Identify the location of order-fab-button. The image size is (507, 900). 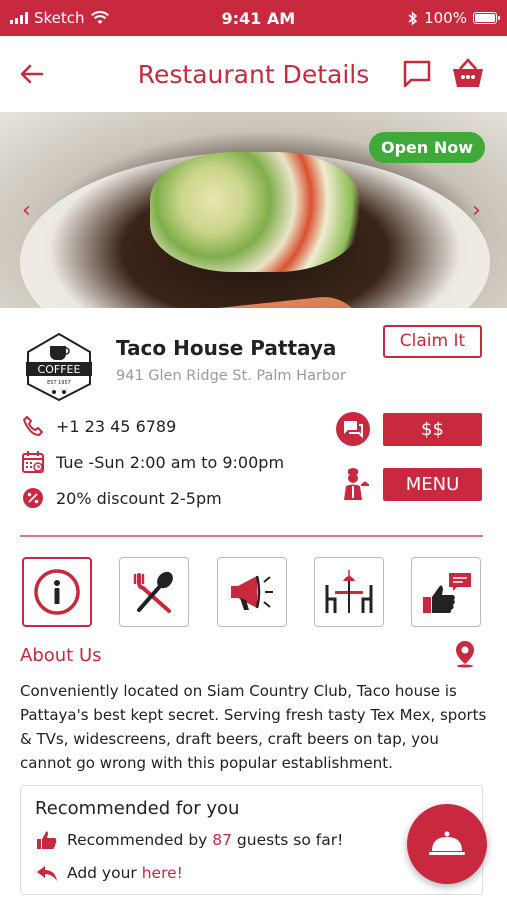
(447, 844).